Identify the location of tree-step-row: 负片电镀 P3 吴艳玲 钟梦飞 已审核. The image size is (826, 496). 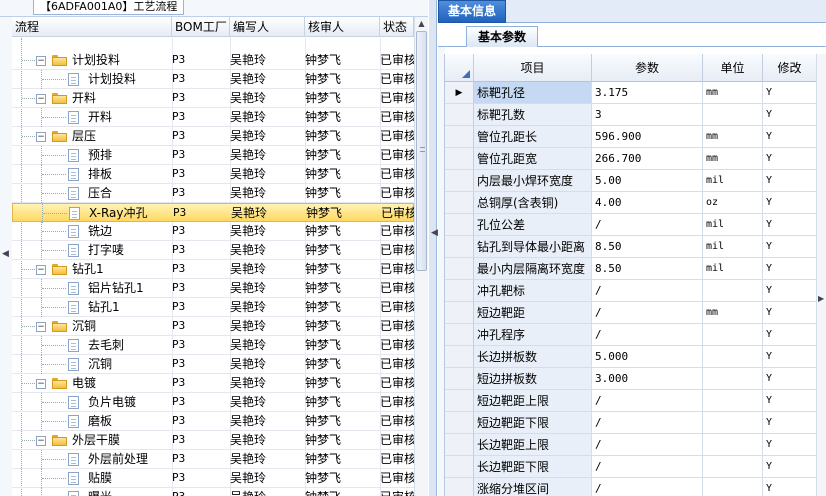
(213, 402).